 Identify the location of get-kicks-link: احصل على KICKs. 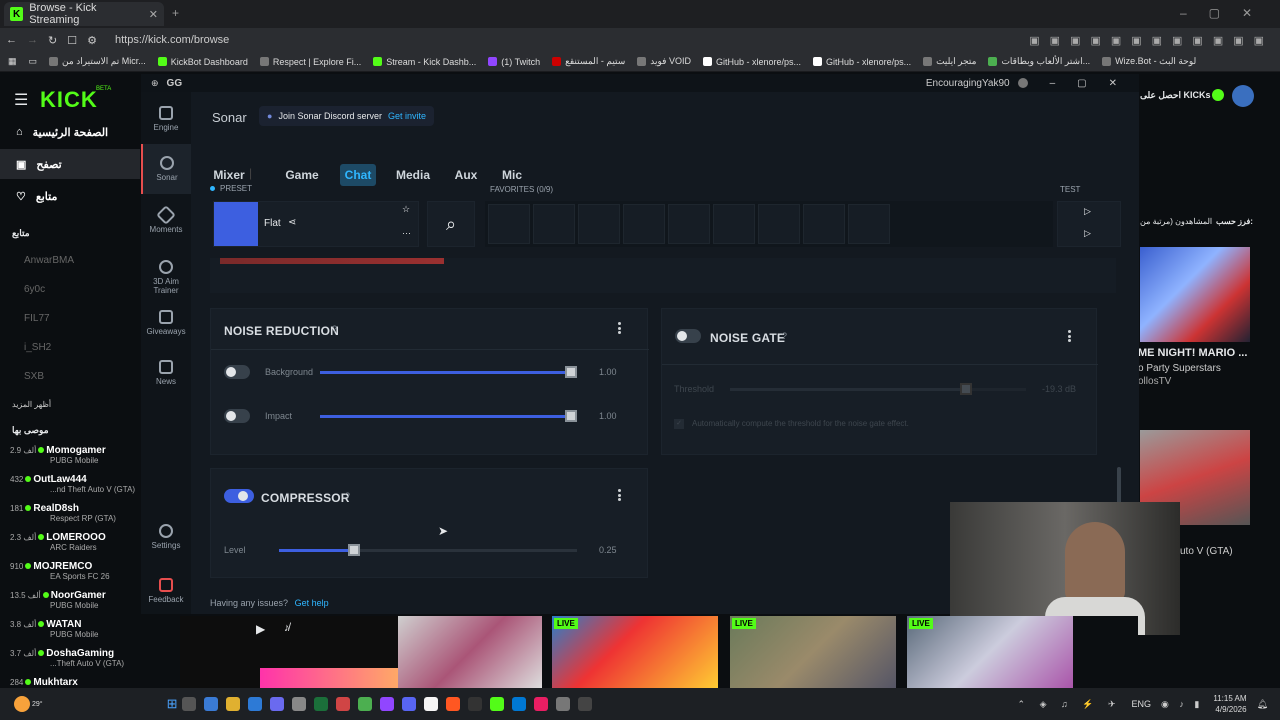
(1175, 95).